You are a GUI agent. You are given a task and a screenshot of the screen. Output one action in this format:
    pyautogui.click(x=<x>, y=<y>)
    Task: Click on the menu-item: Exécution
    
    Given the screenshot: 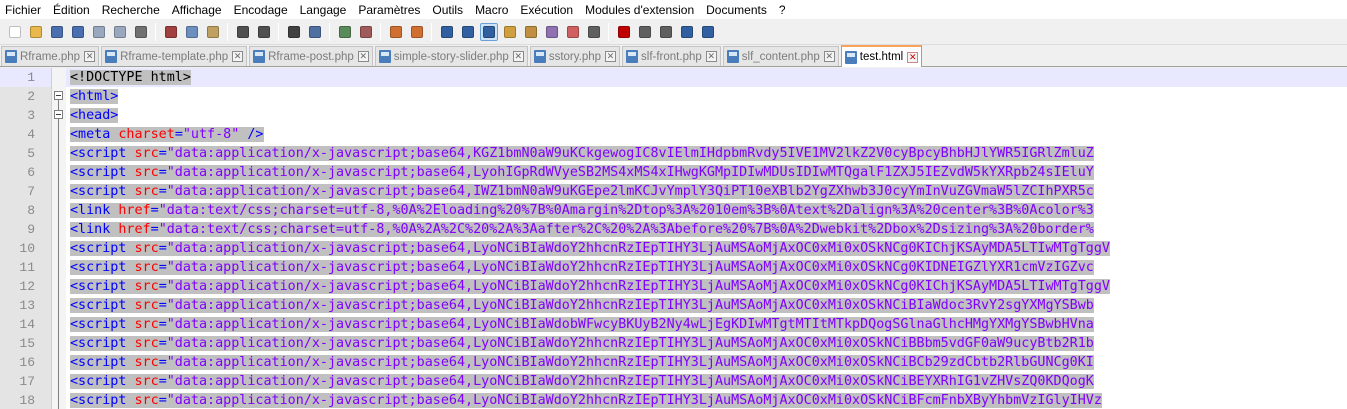 What is the action you would take?
    pyautogui.click(x=546, y=10)
    